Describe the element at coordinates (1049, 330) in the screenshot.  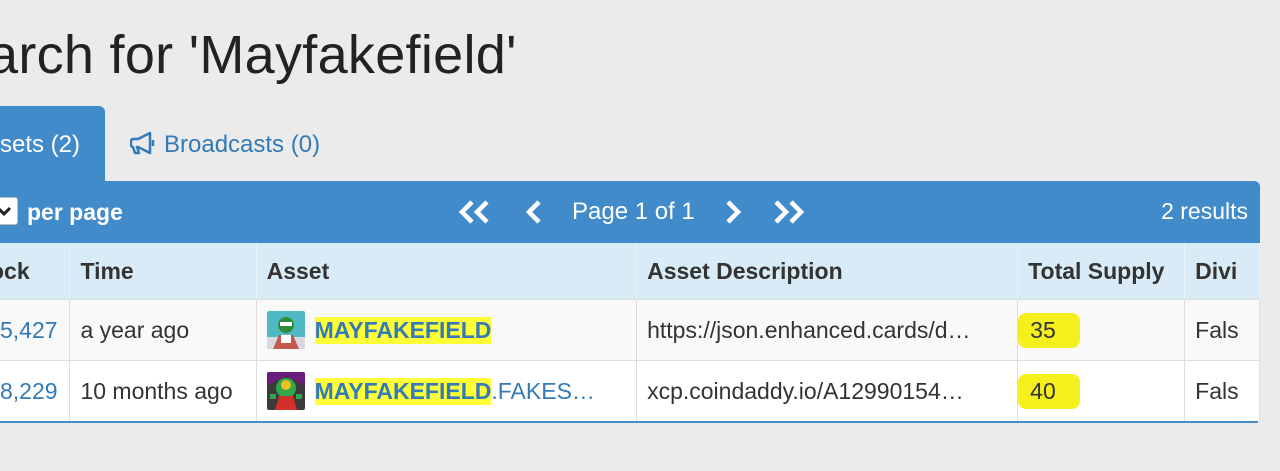
I see `supply-value: 35` at that location.